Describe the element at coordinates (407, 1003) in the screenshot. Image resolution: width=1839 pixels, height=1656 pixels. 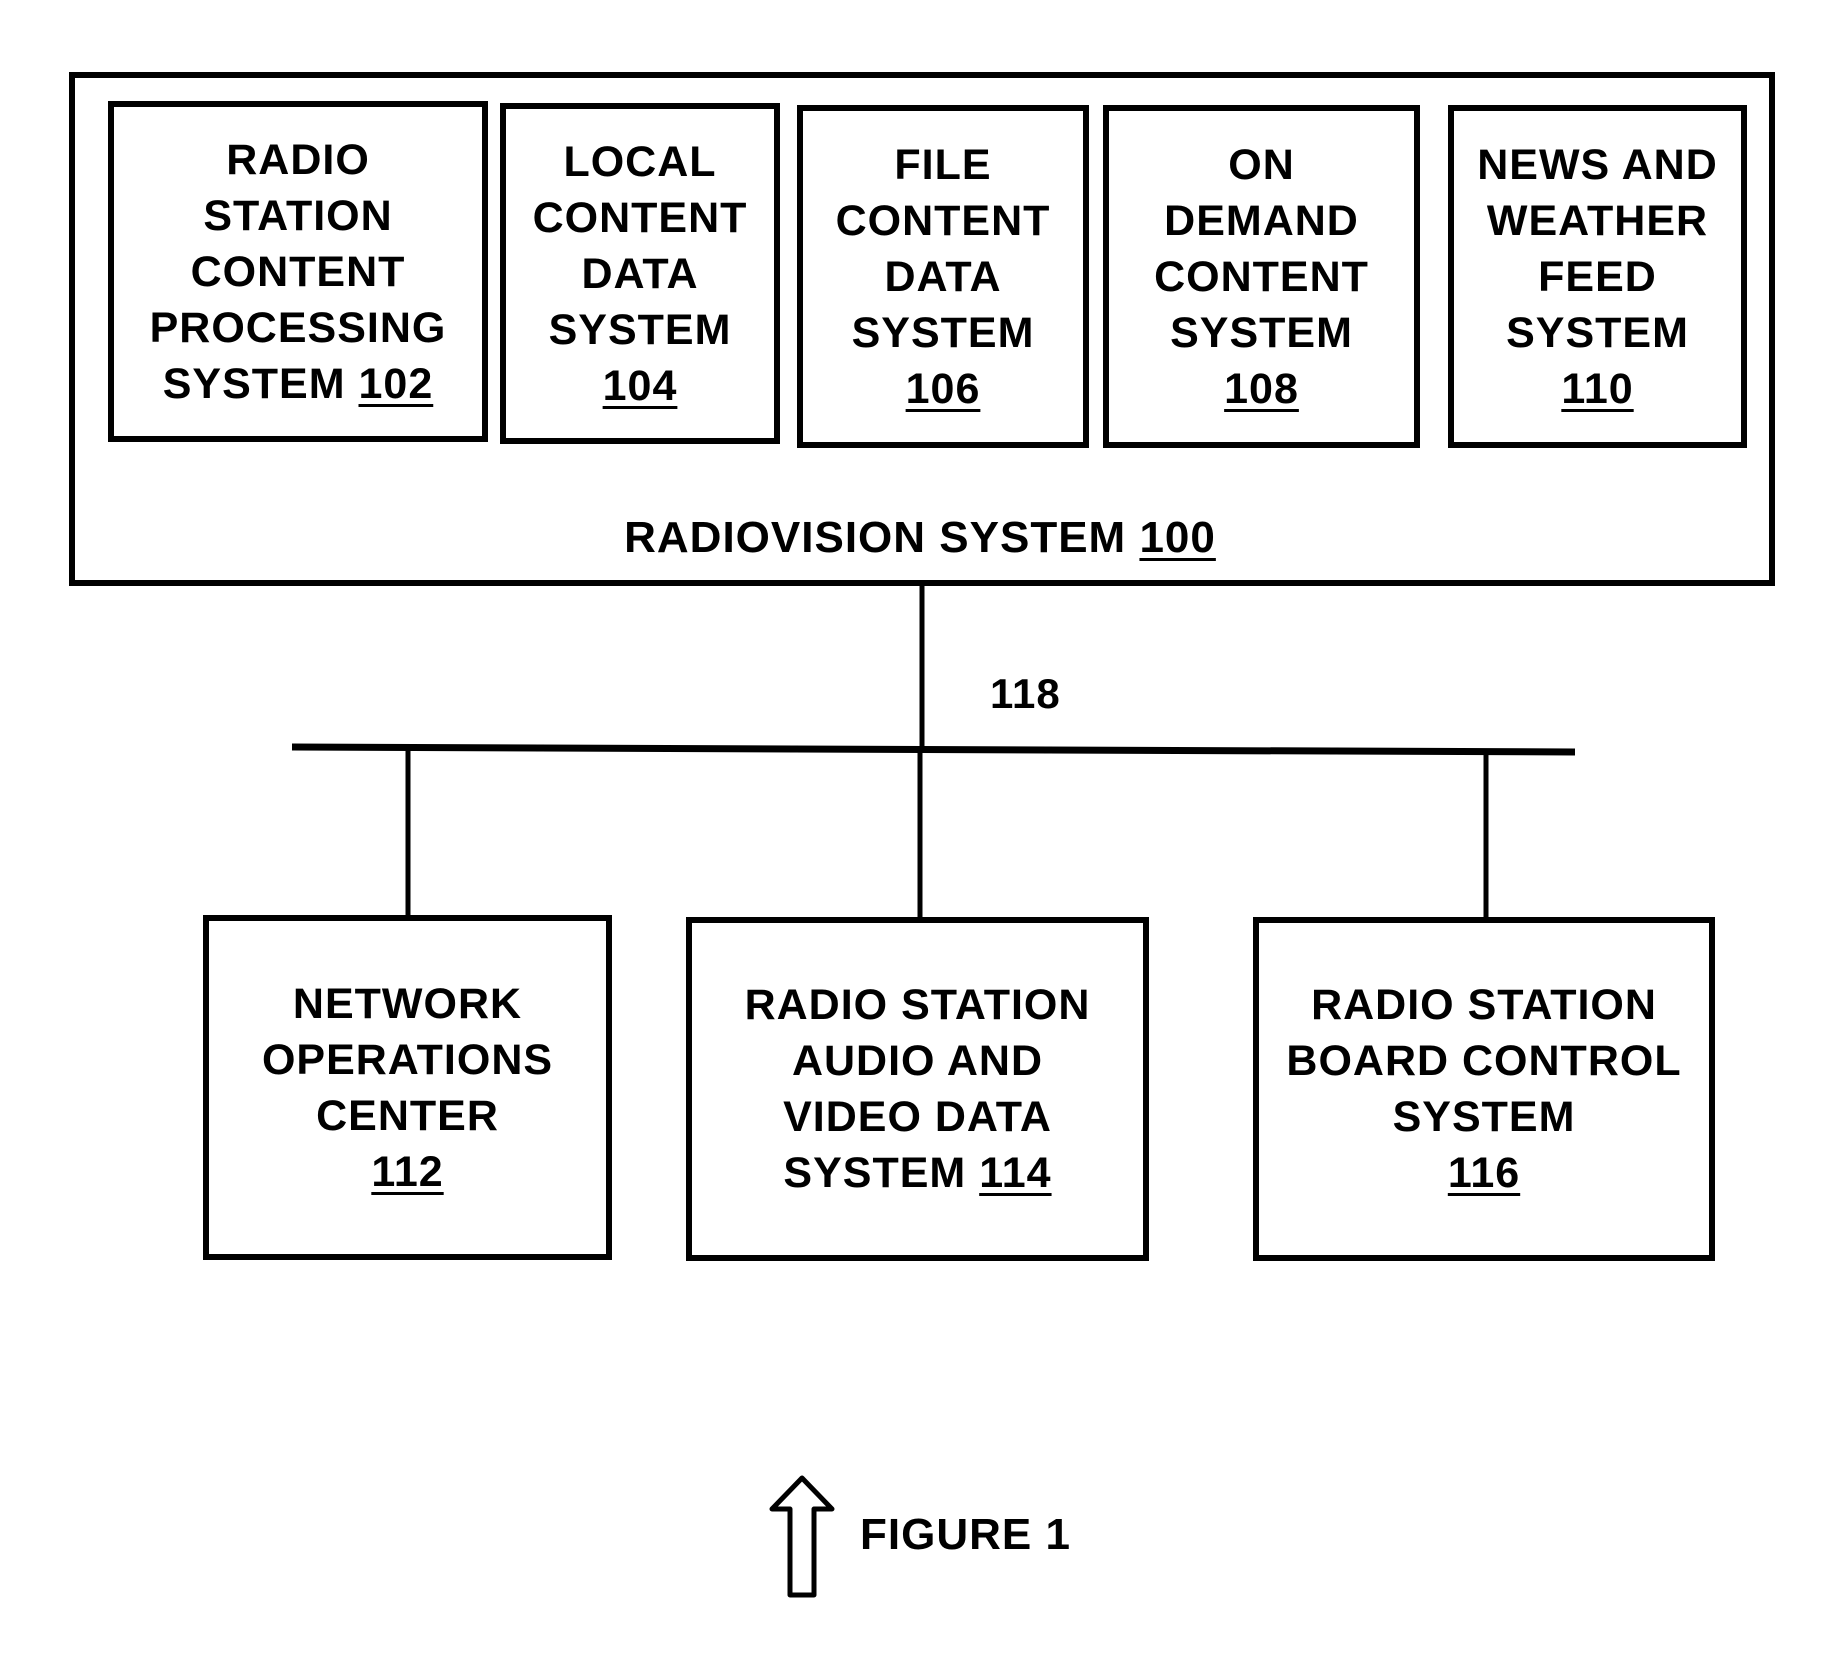
I see `label-line: NETWORK` at that location.